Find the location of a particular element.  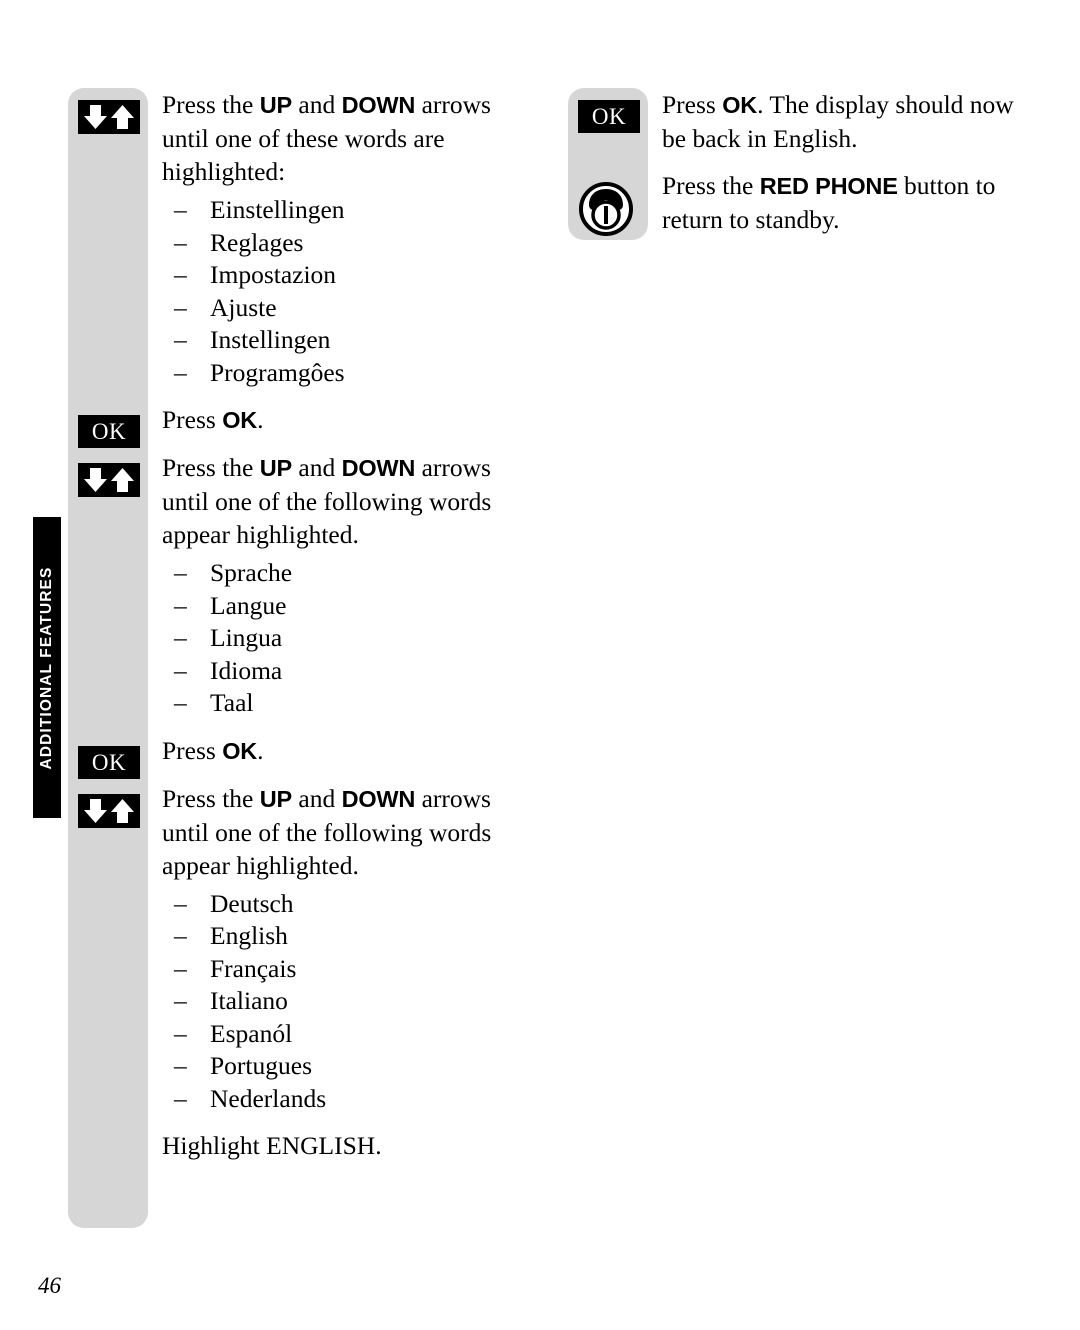

menu-word-list: – Sprache – Langue – Lingua – Idioma – Taal is located at coordinates (348, 638).